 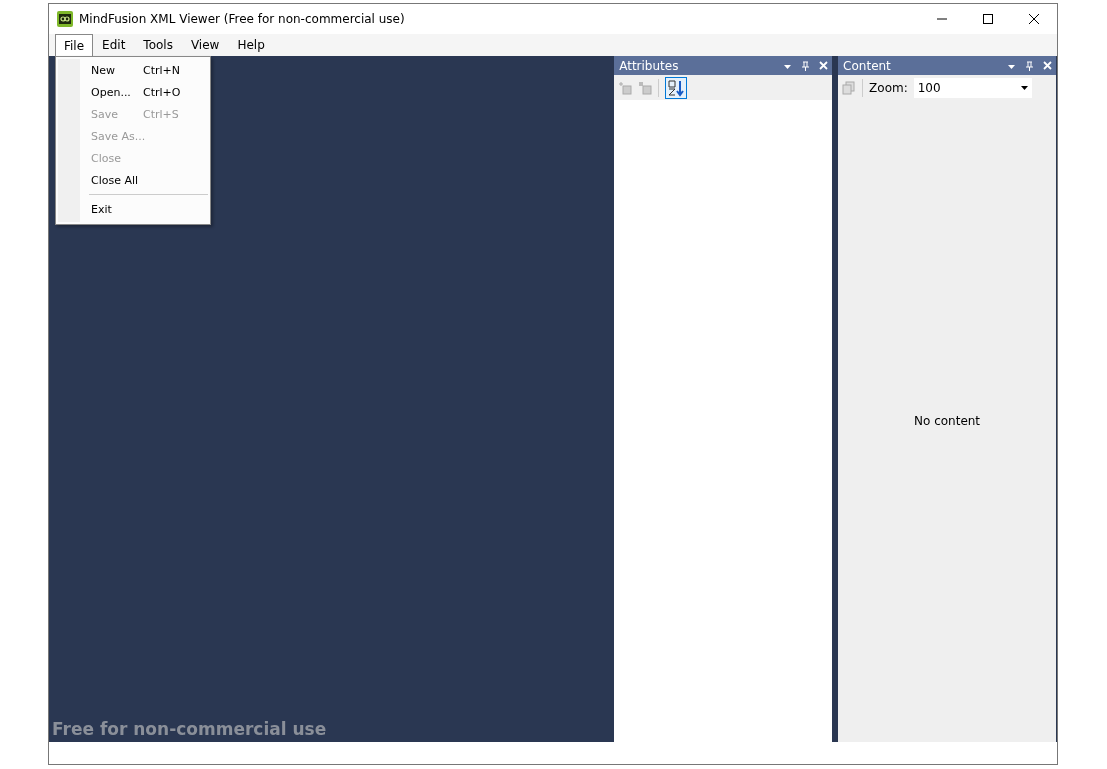 I want to click on maximize-icon, so click(x=988, y=19).